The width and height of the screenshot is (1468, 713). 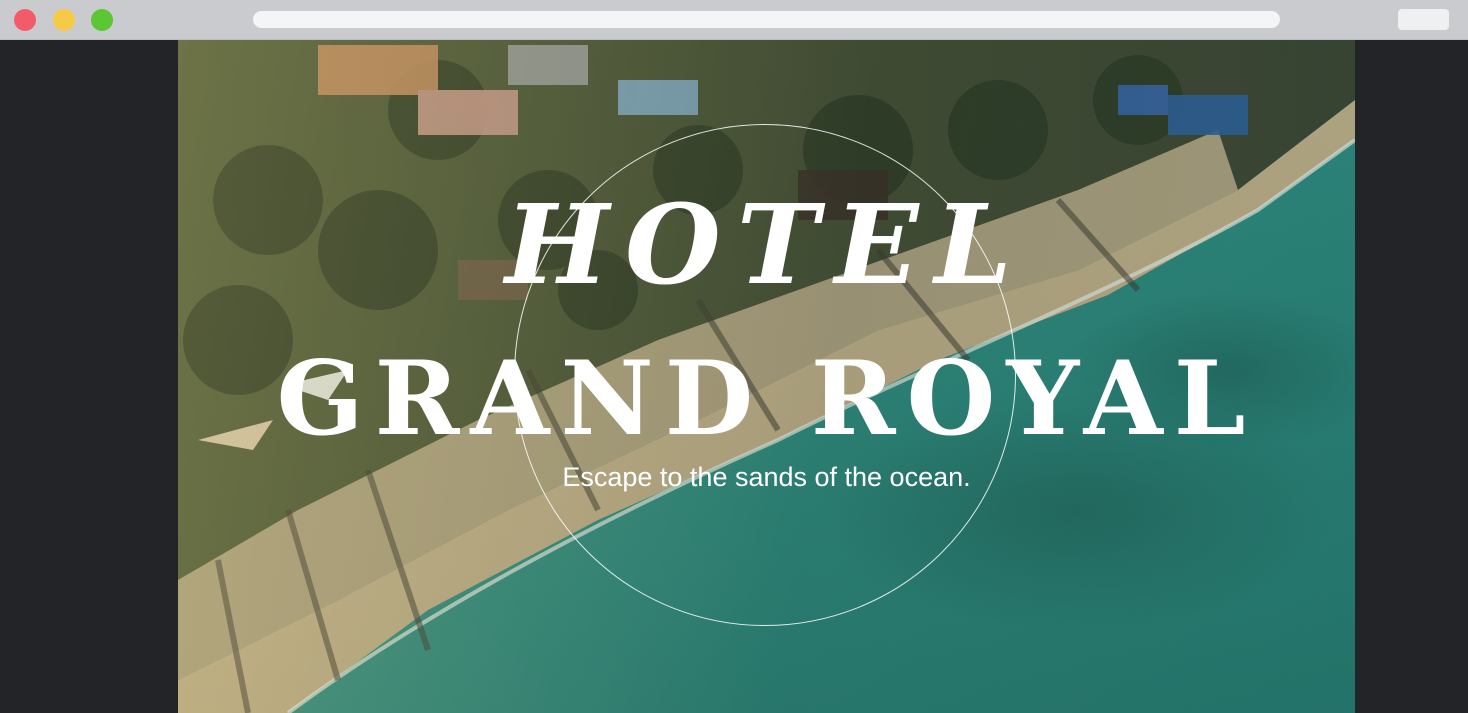 What do you see at coordinates (766, 244) in the screenshot?
I see `hero-title-hotel: HOTEL` at bounding box center [766, 244].